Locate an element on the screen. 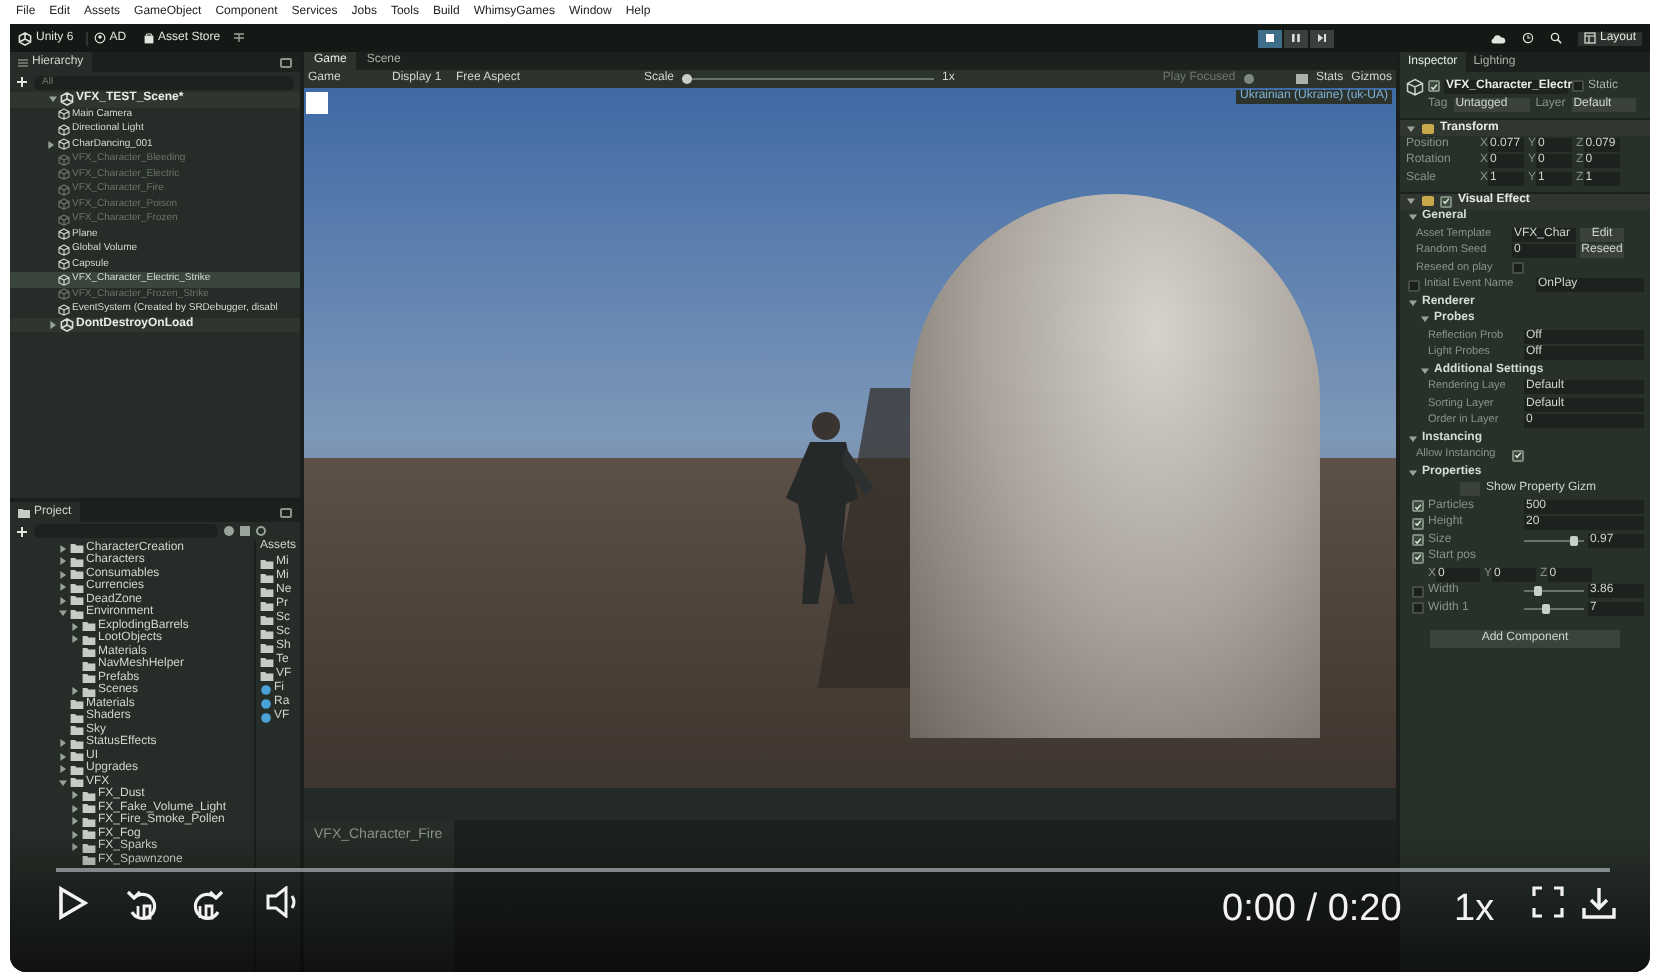 The image size is (1658, 980). folder-icon is located at coordinates (24, 512).